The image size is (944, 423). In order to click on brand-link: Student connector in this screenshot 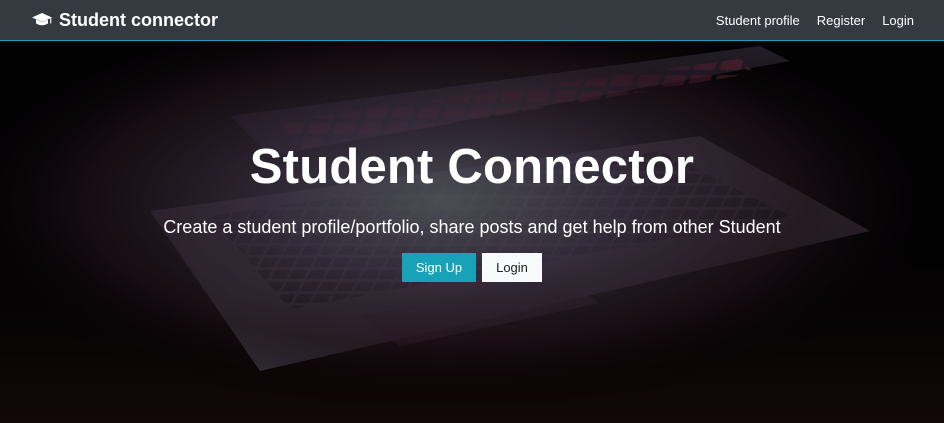, I will do `click(124, 20)`.